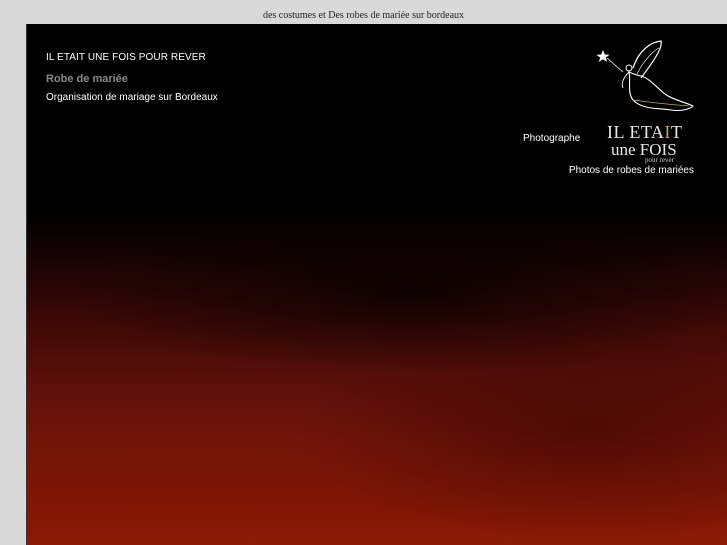  I want to click on photographe-link: Photographe, so click(551, 138).